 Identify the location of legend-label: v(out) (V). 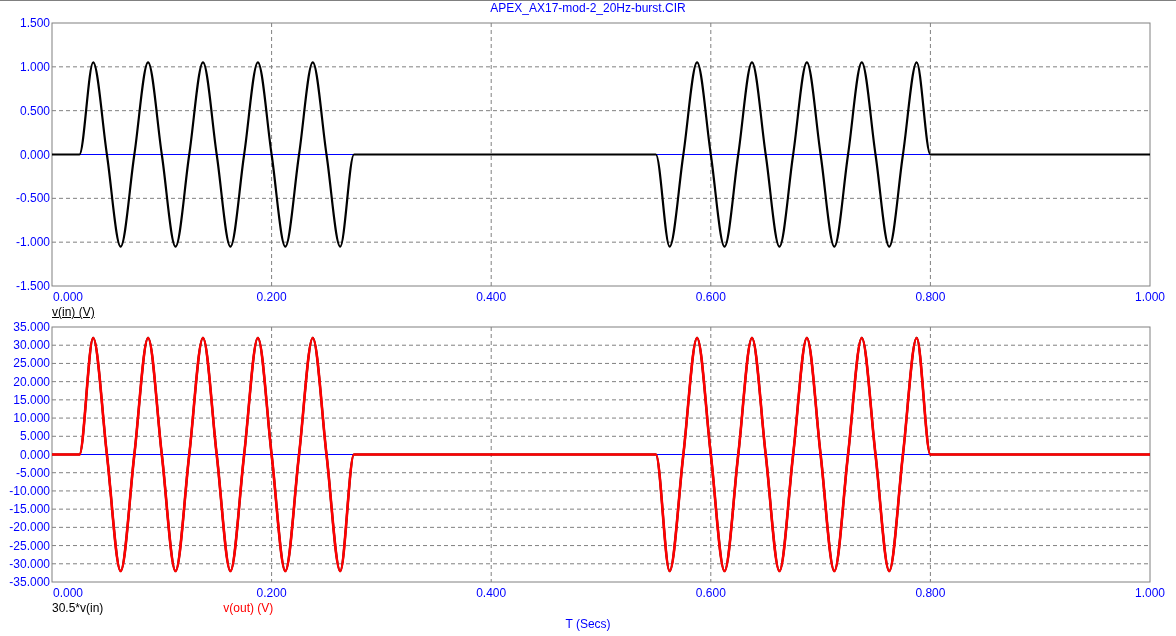
(248, 608).